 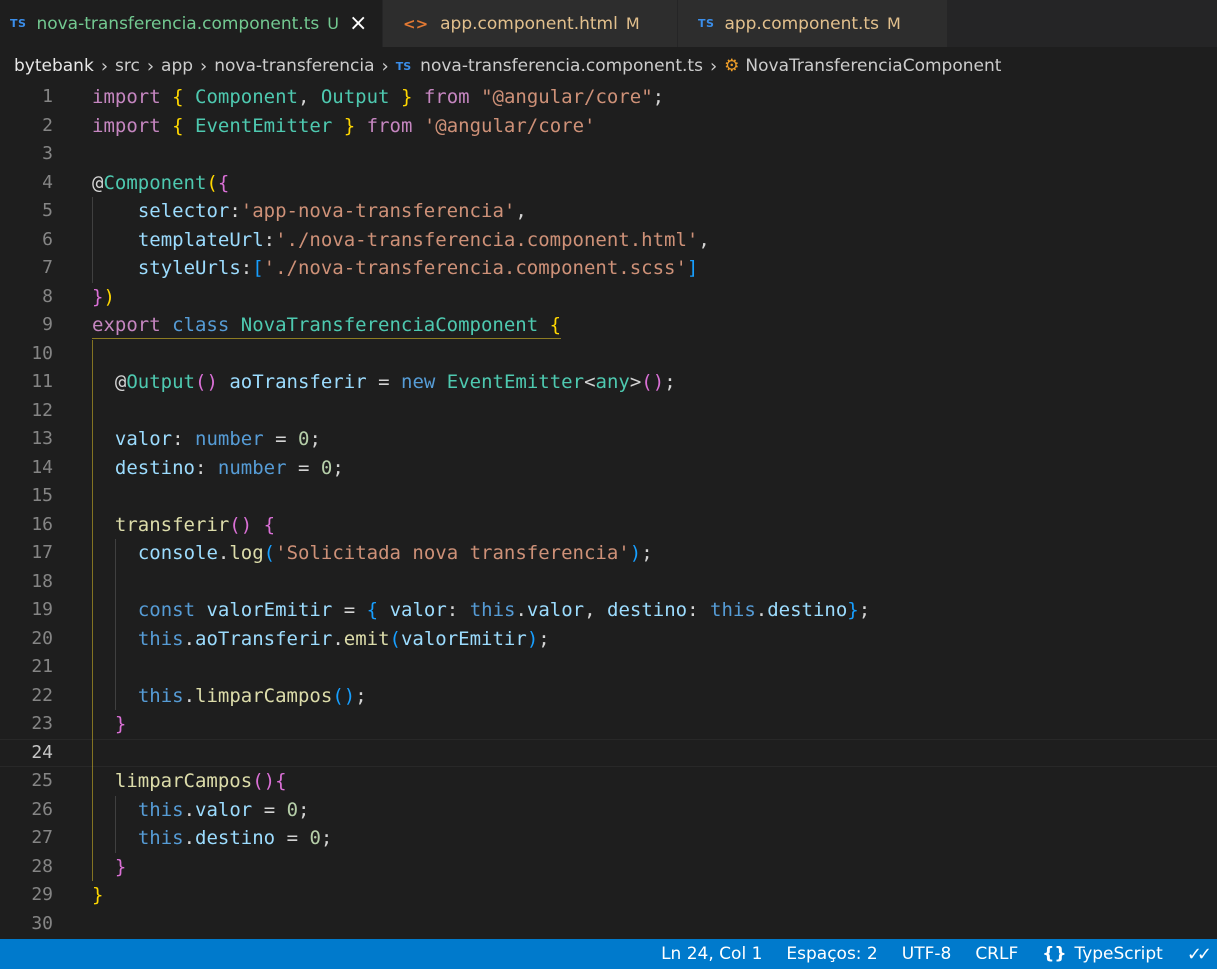 What do you see at coordinates (177, 66) in the screenshot?
I see `breadcrumb-item-app: app` at bounding box center [177, 66].